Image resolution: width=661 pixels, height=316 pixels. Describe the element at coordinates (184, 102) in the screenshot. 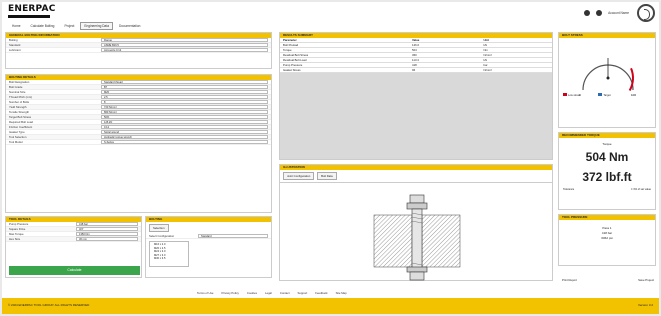

I see `bolt-detail-input: 8` at that location.